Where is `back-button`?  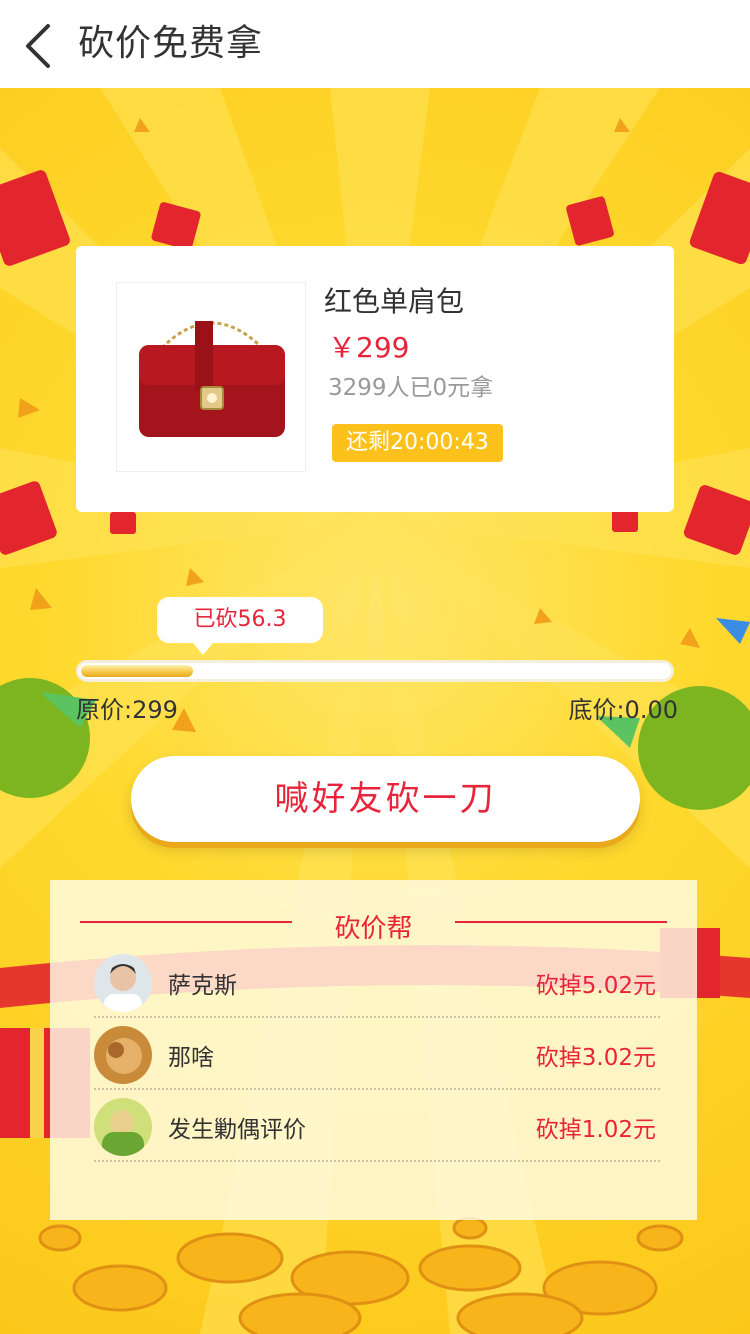
back-button is located at coordinates (40, 46).